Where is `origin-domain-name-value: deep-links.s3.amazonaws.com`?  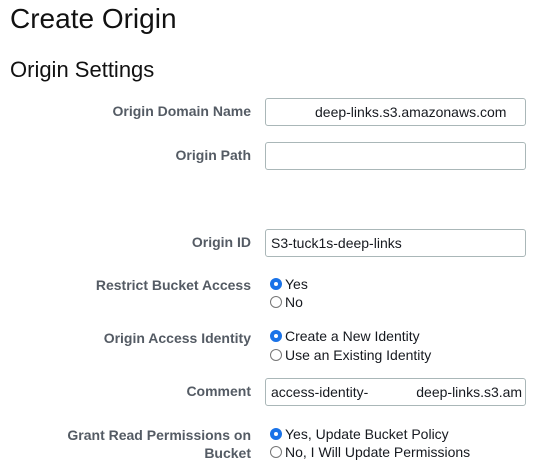 origin-domain-name-value: deep-links.s3.amazonaws.com is located at coordinates (411, 112).